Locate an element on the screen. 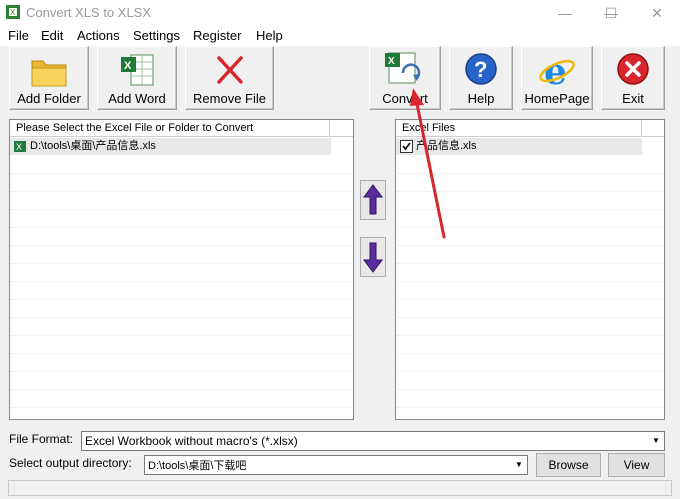 The height and width of the screenshot is (499, 680). annotation-arrow-icon is located at coordinates (428, 163).